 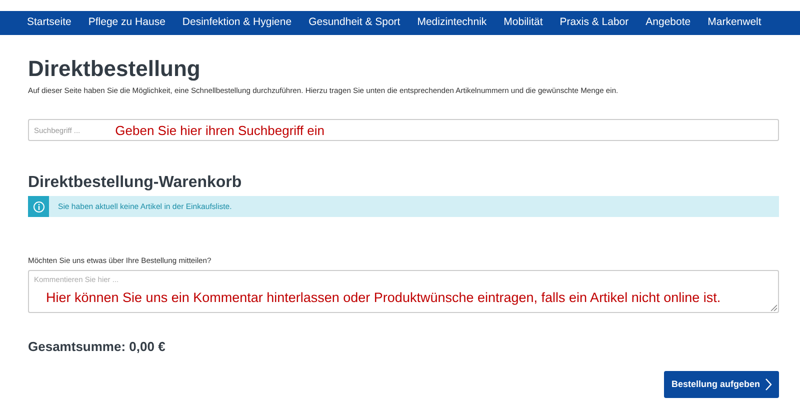 What do you see at coordinates (668, 23) in the screenshot?
I see `nav-link: Angebote` at bounding box center [668, 23].